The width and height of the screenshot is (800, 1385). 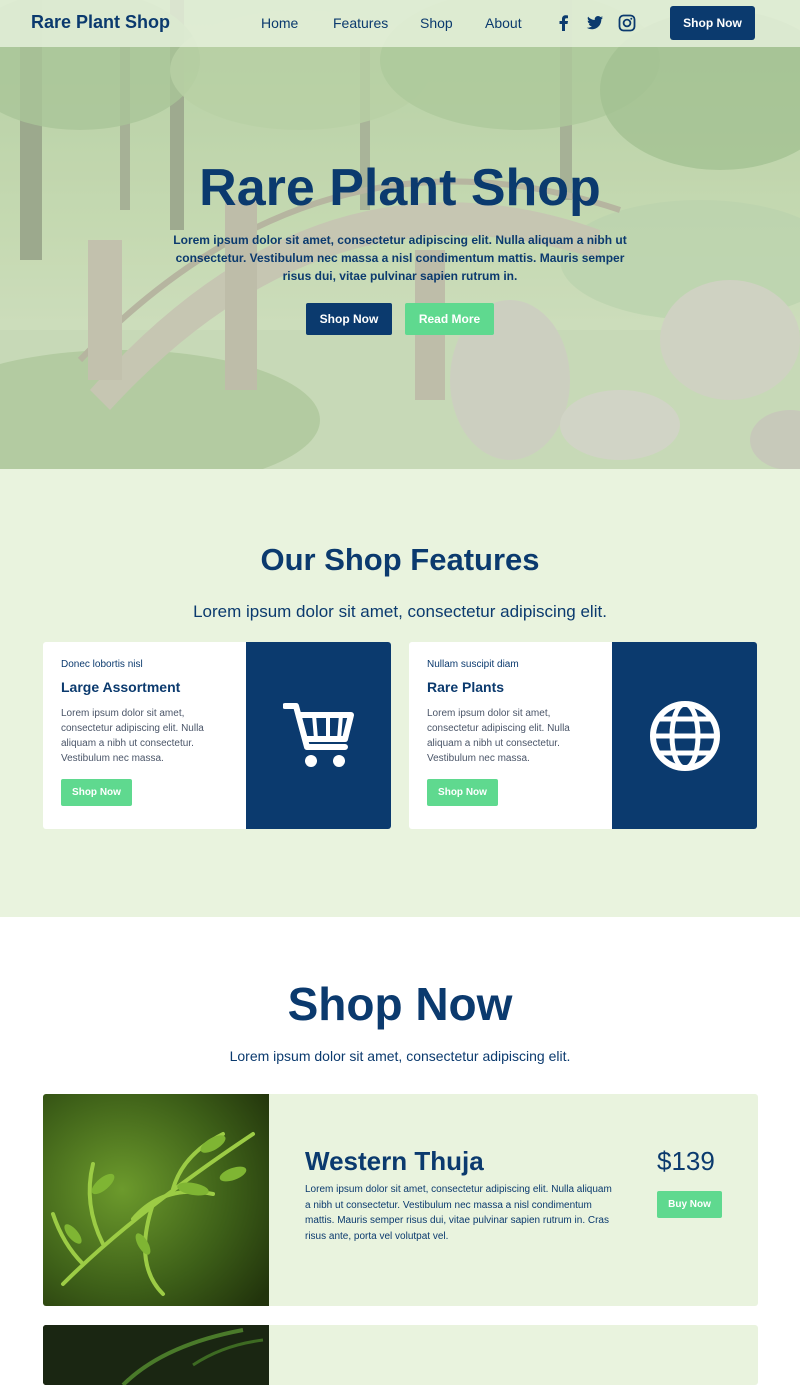 I want to click on product-price: $139, so click(x=686, y=1161).